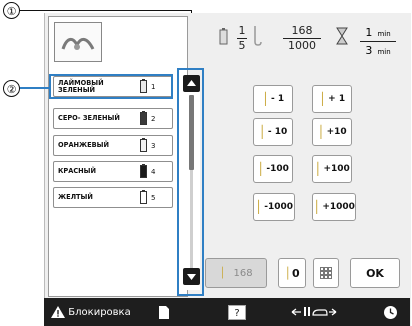  I want to click on thread-number: 2, so click(153, 118).